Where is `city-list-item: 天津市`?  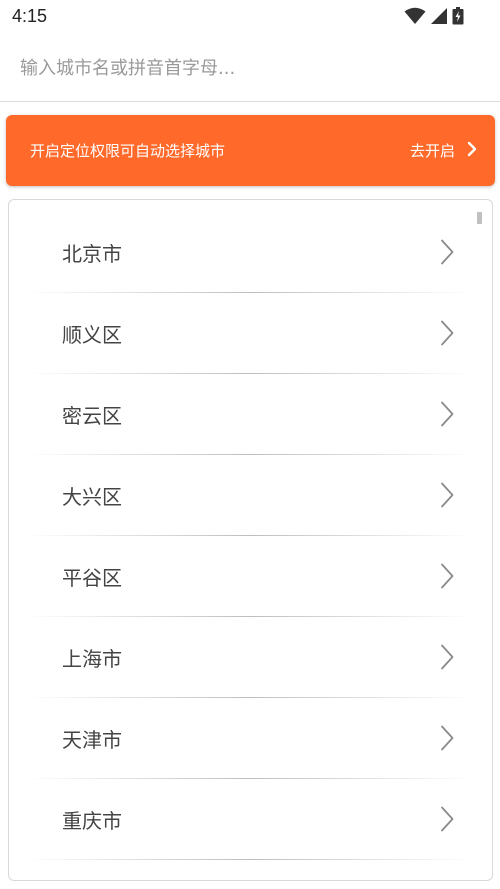 city-list-item: 天津市 is located at coordinates (250, 738).